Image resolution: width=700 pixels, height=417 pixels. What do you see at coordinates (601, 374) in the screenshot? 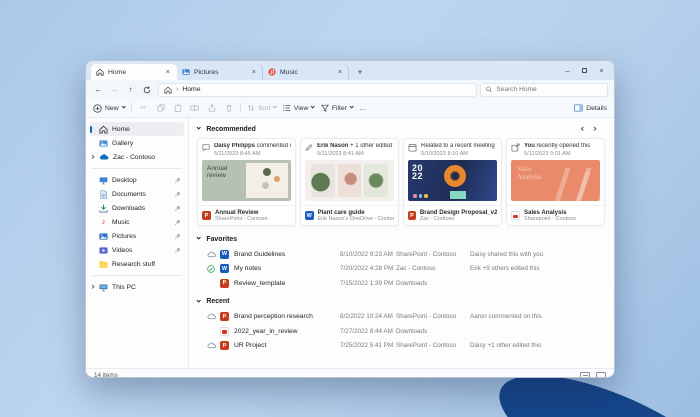
I see `large-icons-view-button` at bounding box center [601, 374].